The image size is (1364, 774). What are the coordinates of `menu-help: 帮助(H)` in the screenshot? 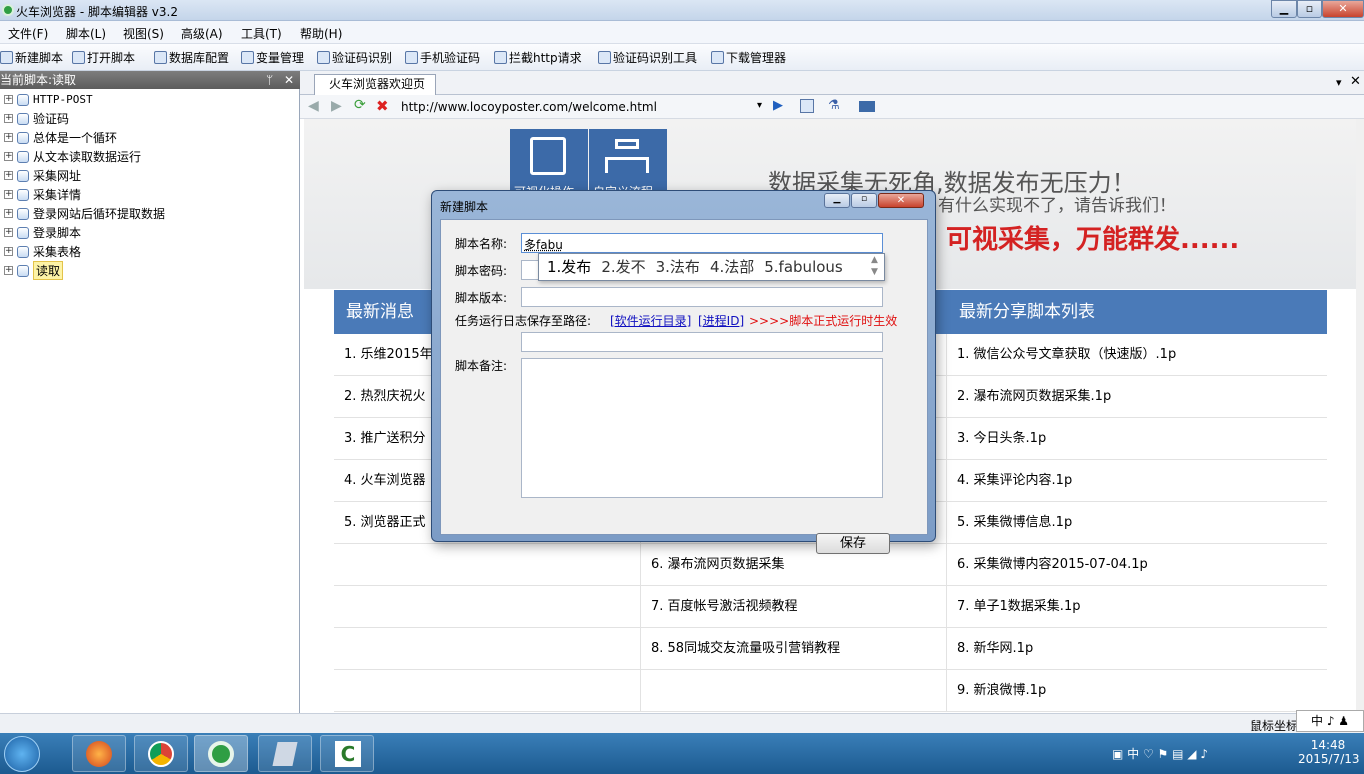 It's located at (321, 33).